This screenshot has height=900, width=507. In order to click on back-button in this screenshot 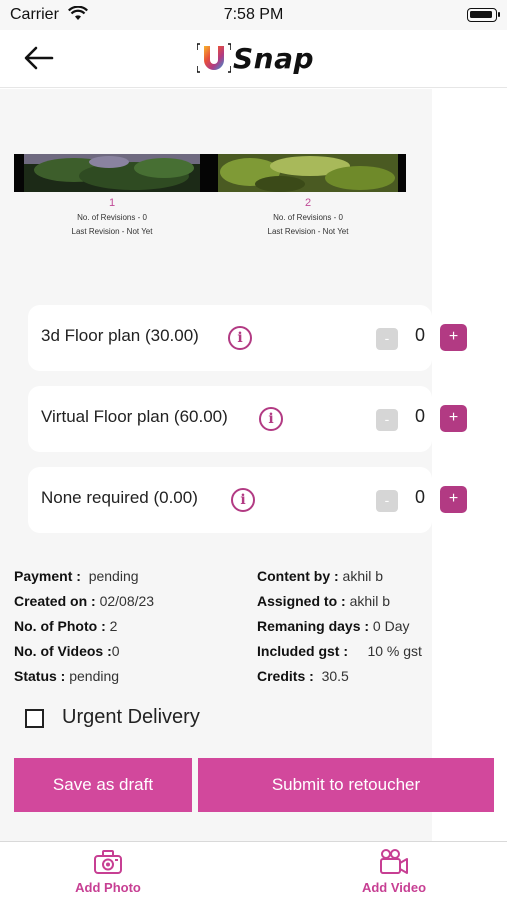, I will do `click(40, 58)`.